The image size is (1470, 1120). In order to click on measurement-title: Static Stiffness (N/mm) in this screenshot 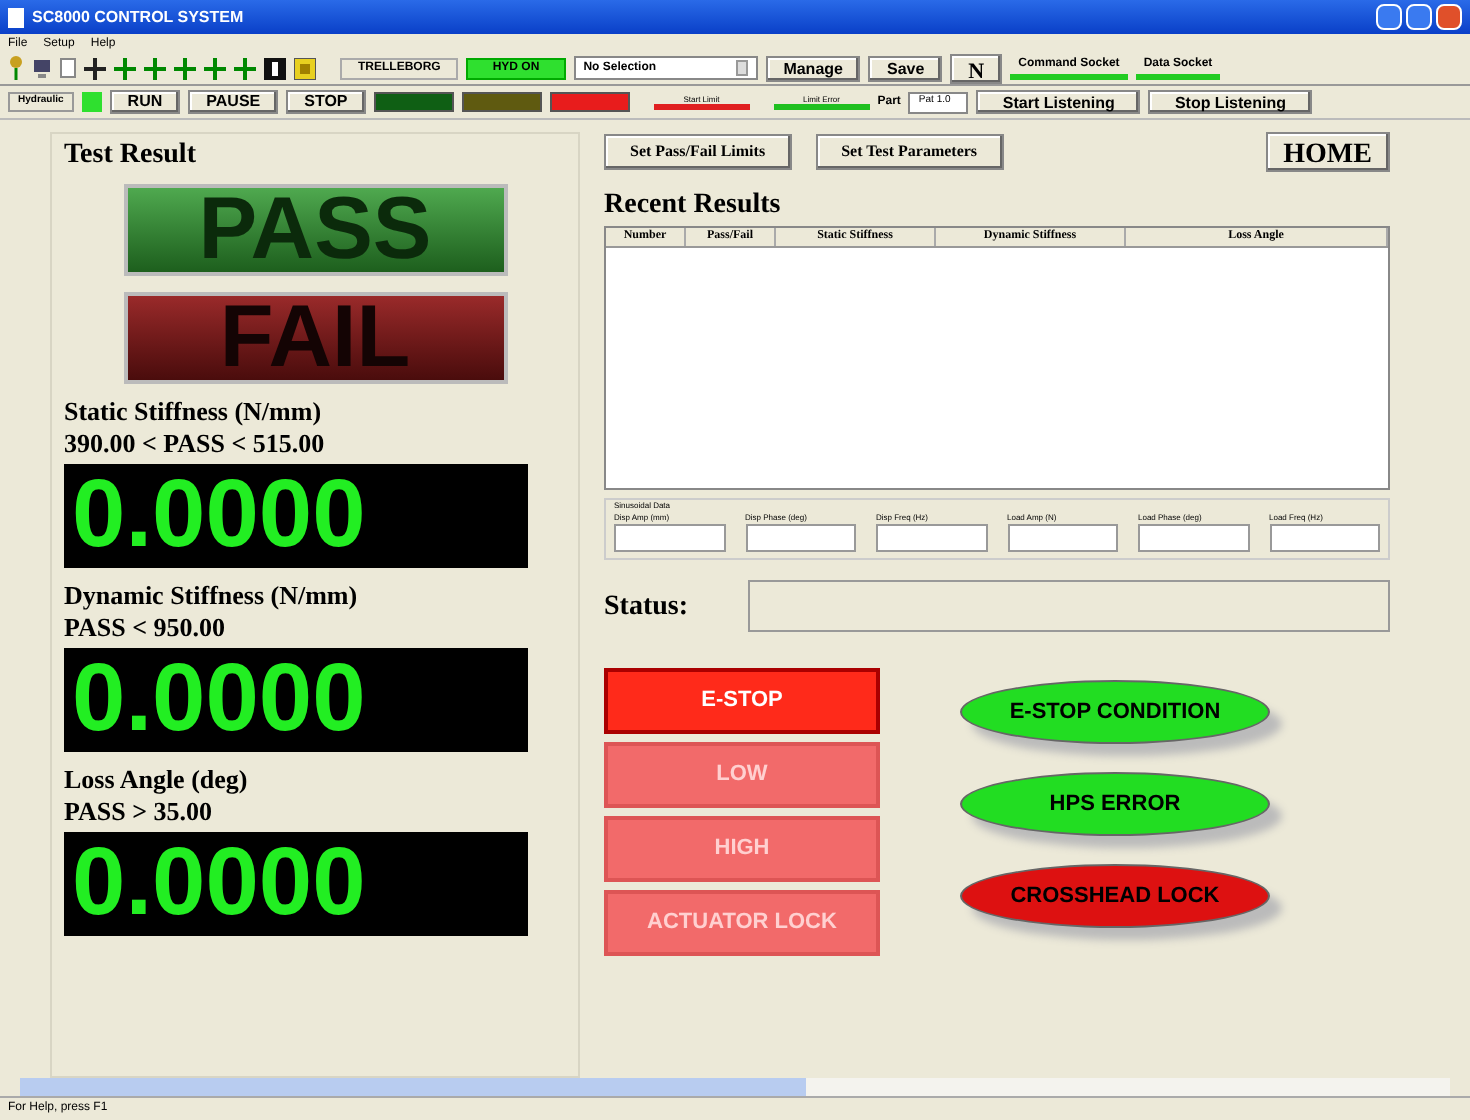, I will do `click(194, 412)`.